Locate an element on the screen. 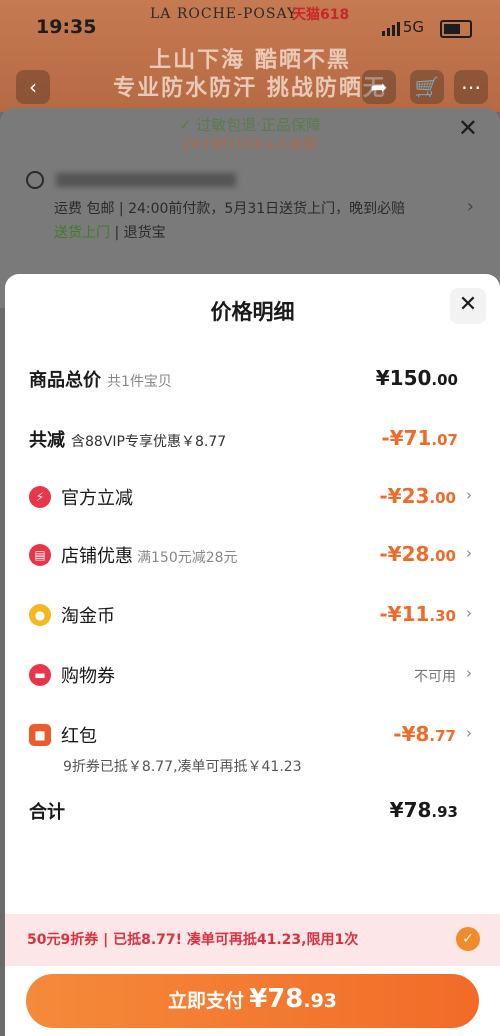  official-value: -¥23.00 is located at coordinates (417, 496).